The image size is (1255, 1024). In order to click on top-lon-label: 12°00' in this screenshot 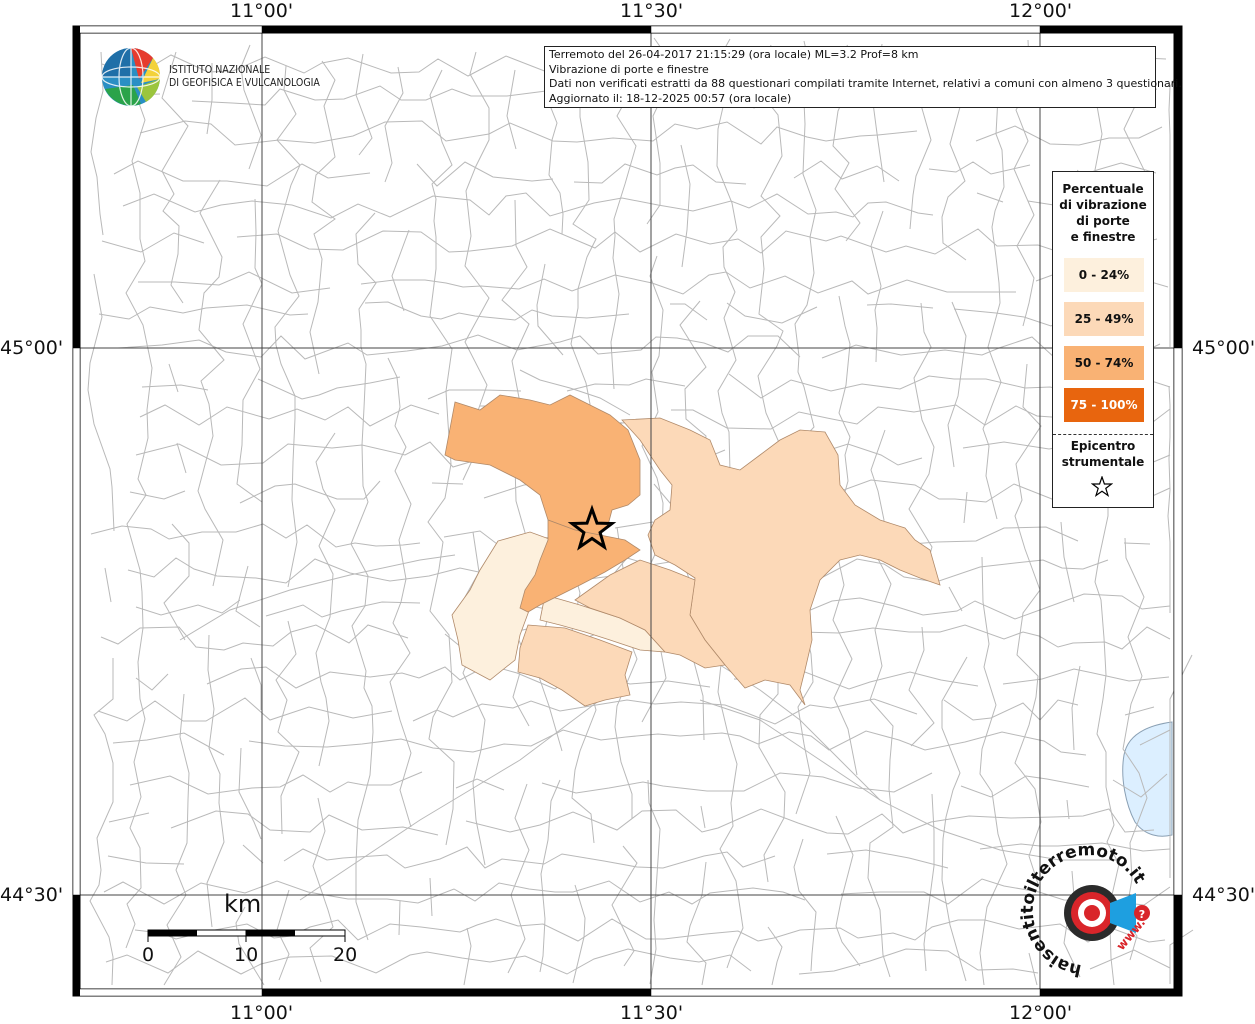, I will do `click(1041, 11)`.